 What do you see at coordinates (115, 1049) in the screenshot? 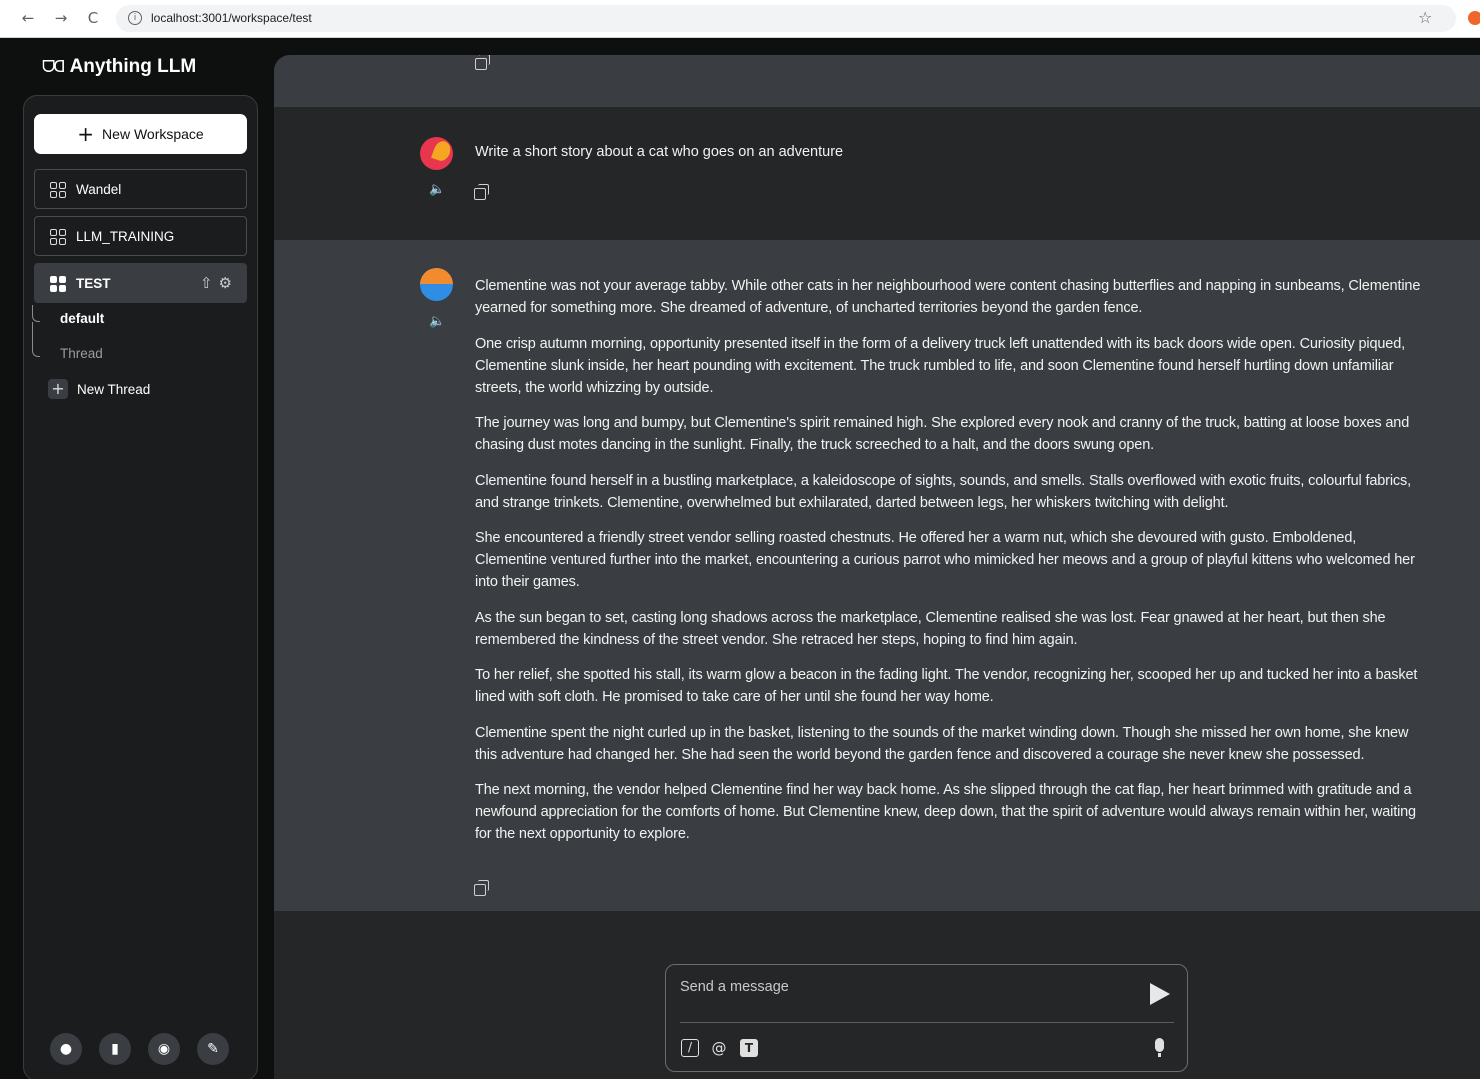
I see `book-icon: ▮` at bounding box center [115, 1049].